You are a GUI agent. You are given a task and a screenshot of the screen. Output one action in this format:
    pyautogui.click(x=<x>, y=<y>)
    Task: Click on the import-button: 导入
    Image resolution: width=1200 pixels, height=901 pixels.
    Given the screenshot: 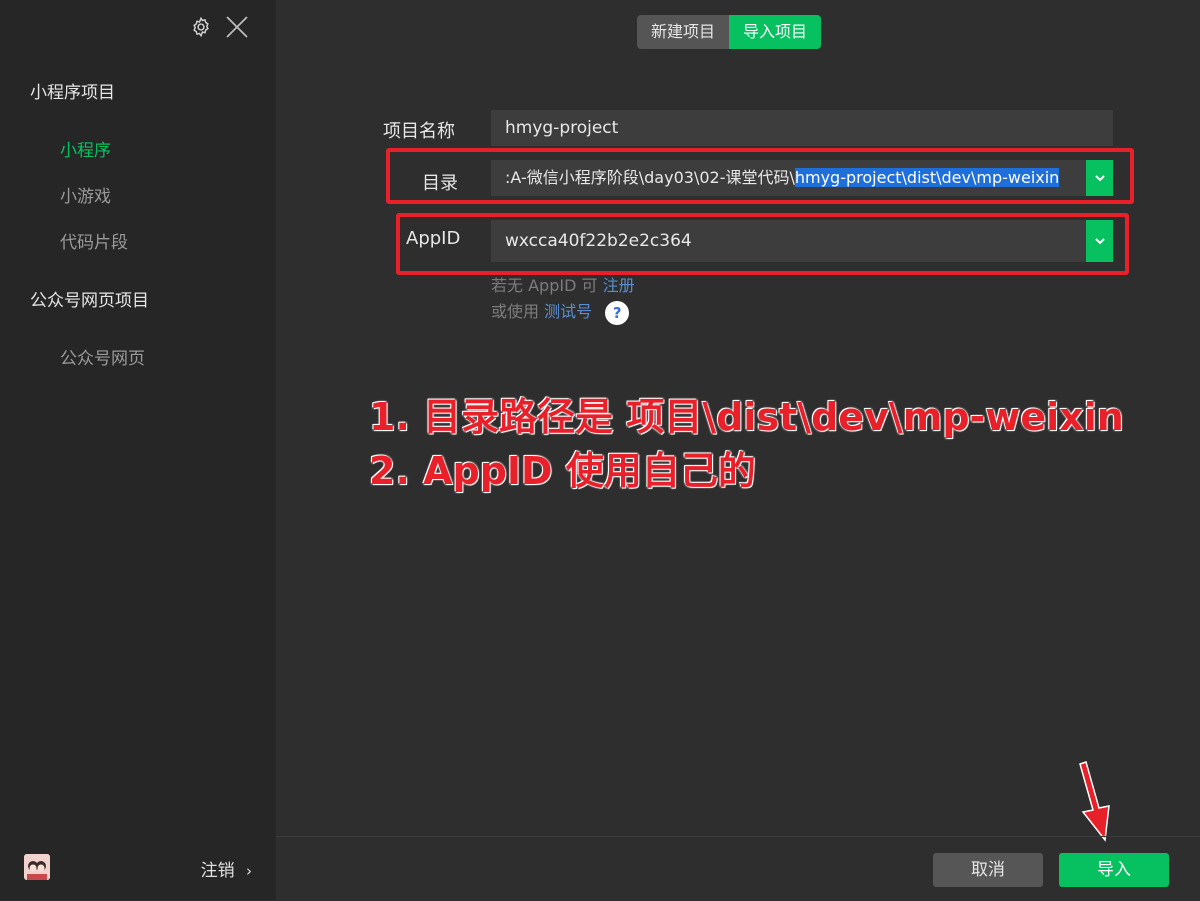 What is the action you would take?
    pyautogui.click(x=1114, y=870)
    